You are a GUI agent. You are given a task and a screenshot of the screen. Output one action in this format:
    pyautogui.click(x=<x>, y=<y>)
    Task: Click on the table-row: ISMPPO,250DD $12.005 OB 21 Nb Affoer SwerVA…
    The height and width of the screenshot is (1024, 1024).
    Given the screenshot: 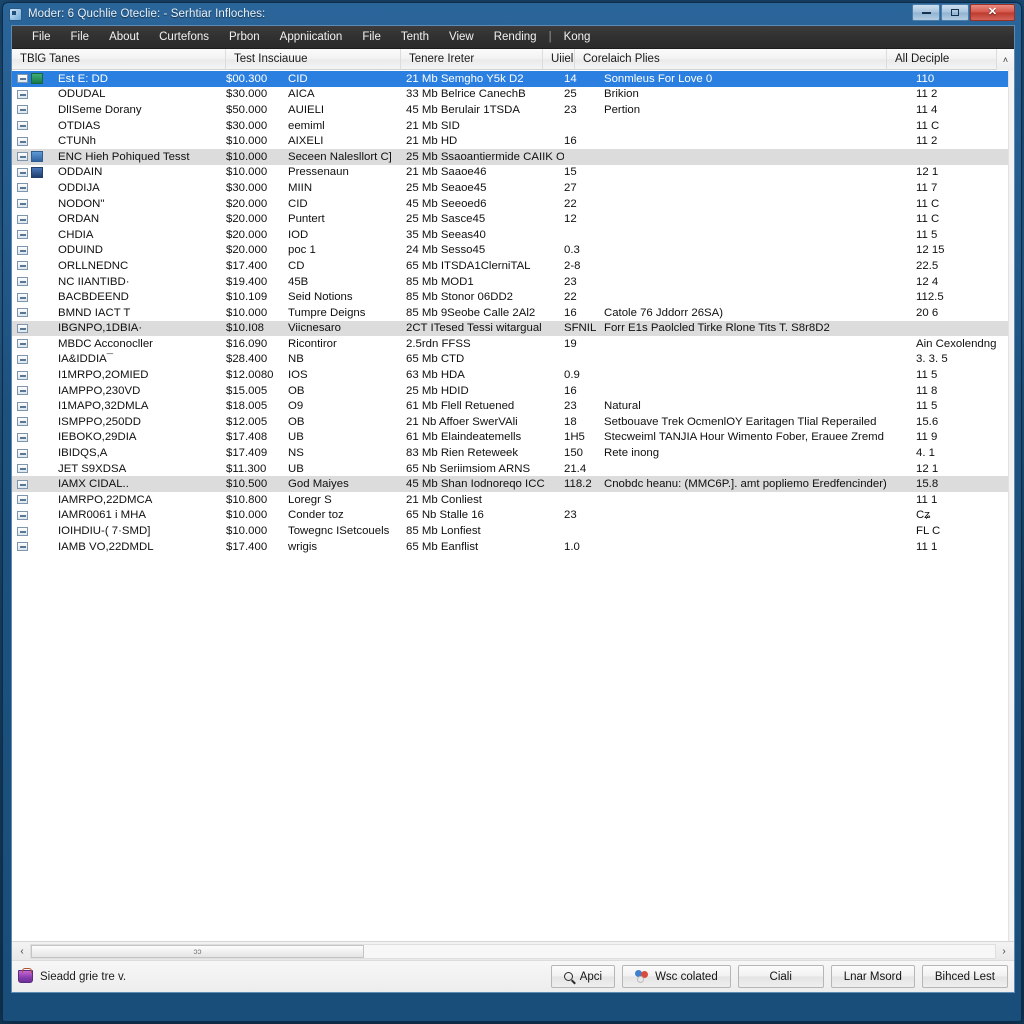 What is the action you would take?
    pyautogui.click(x=510, y=422)
    